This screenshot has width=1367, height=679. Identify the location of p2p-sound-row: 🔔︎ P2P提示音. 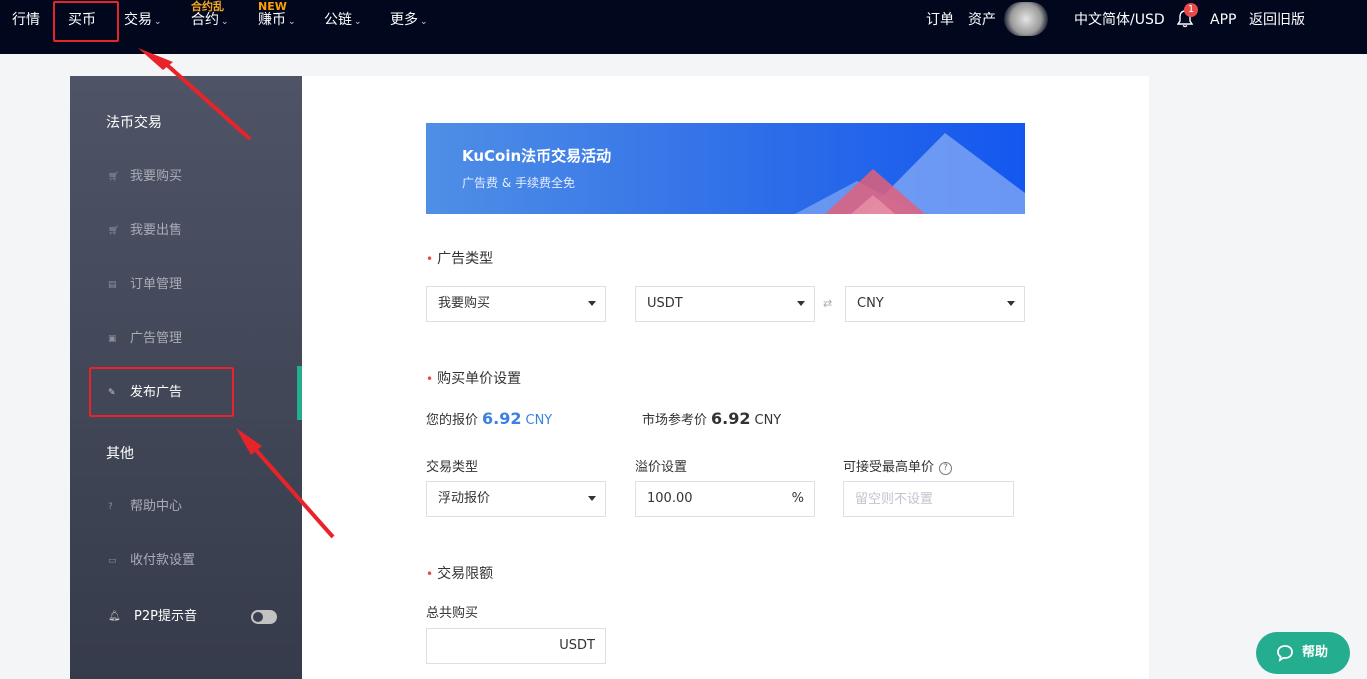
(186, 617).